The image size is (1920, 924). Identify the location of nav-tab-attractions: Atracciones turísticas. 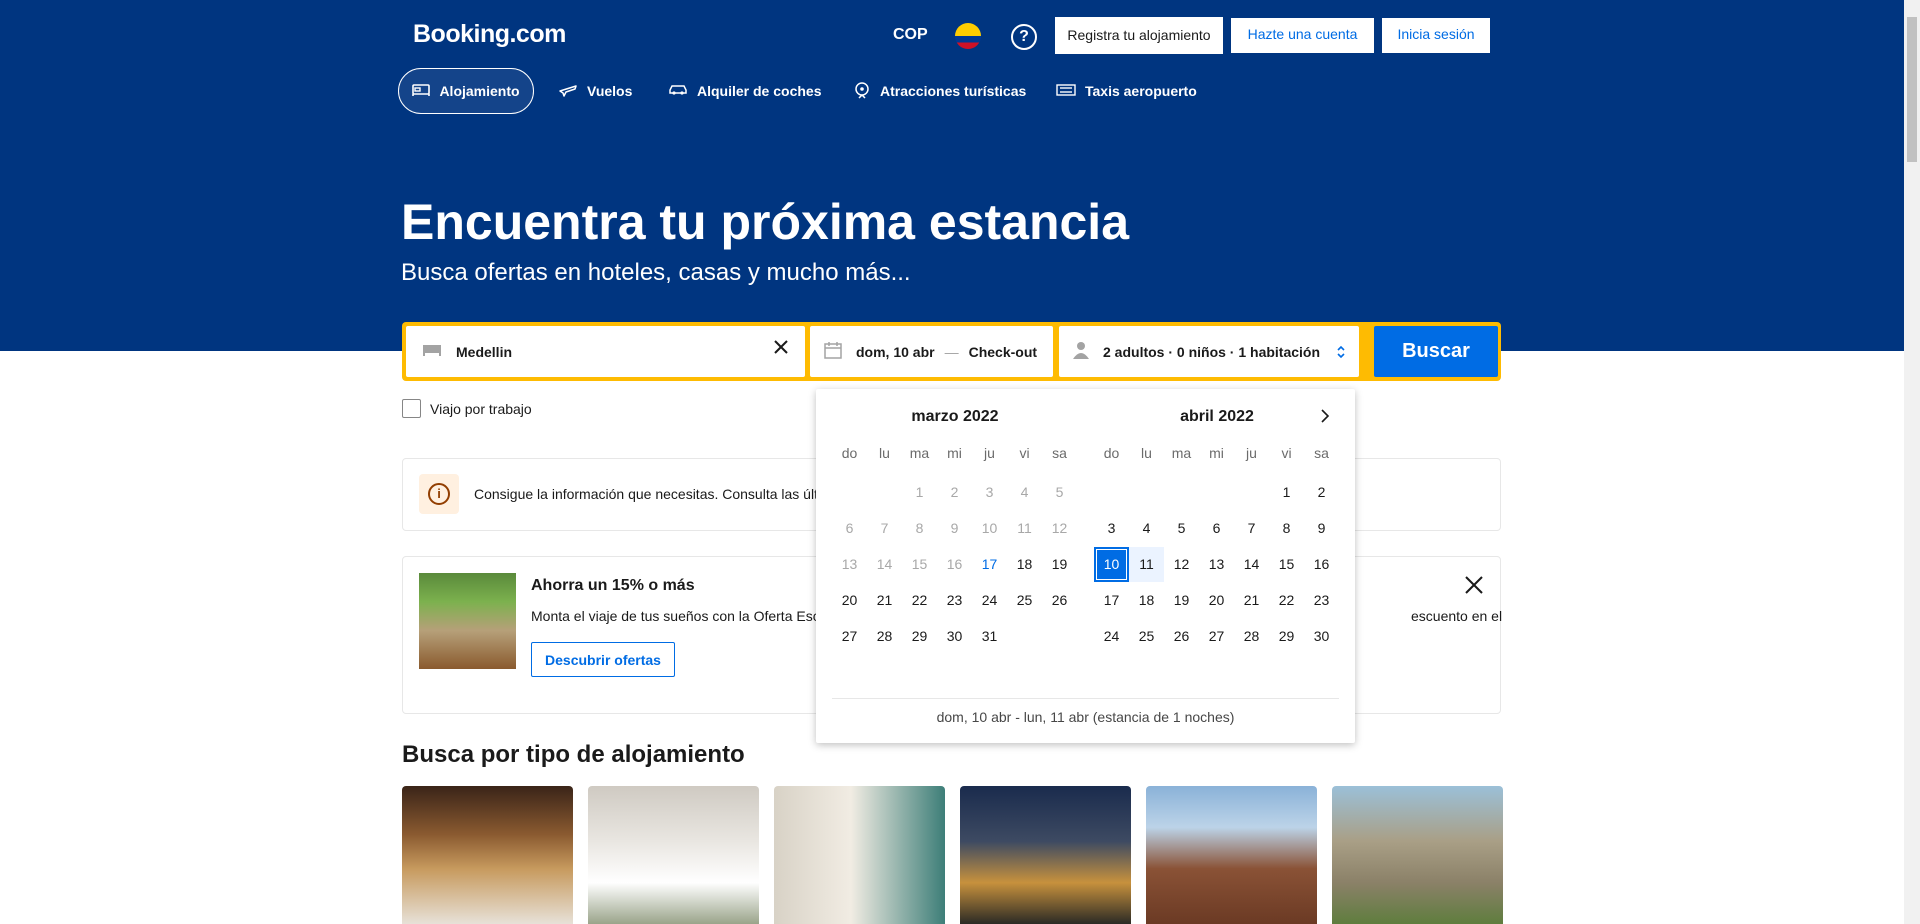
(939, 91).